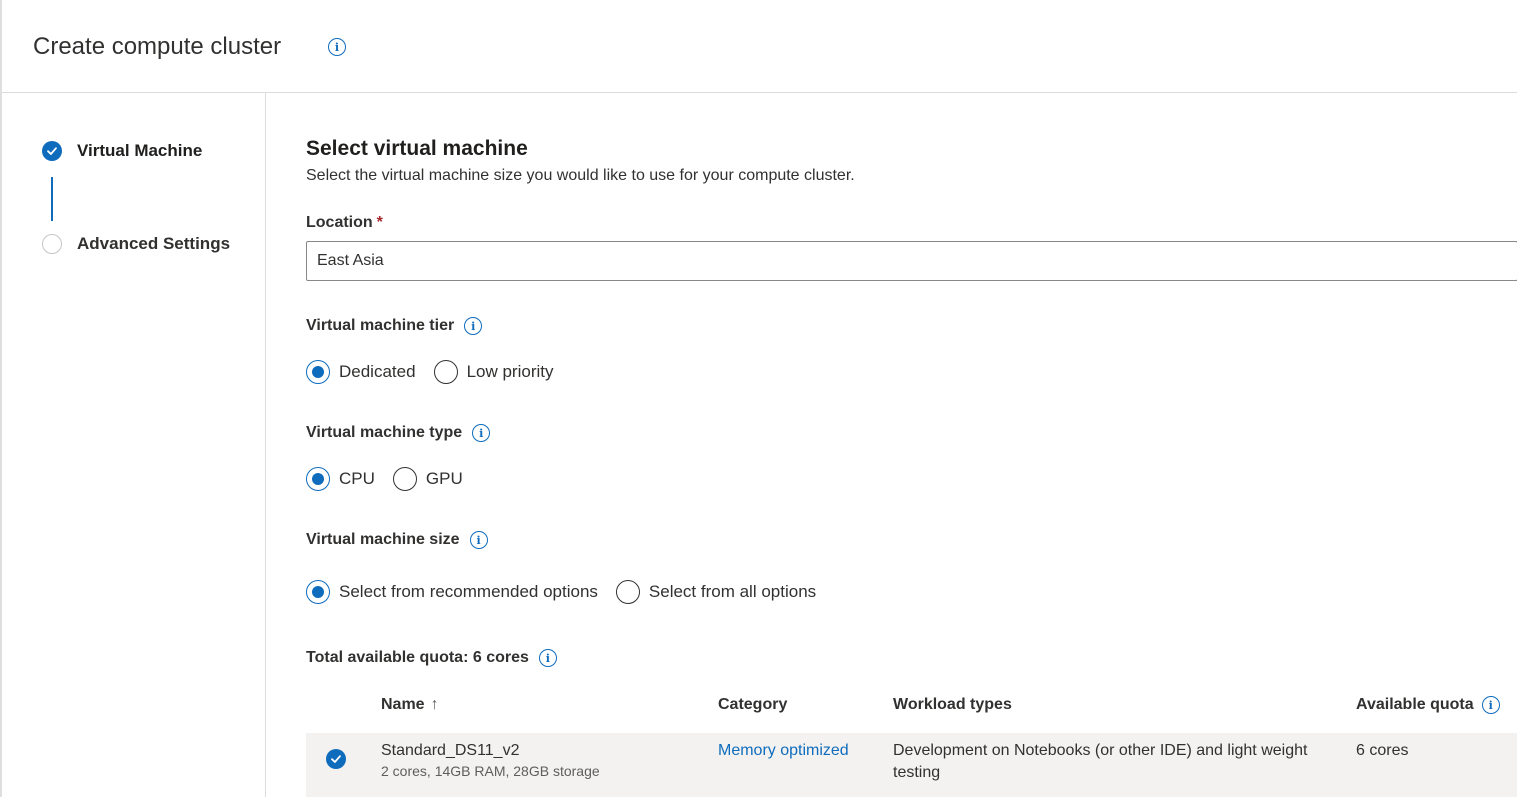 This screenshot has width=1517, height=797. Describe the element at coordinates (911, 261) in the screenshot. I see `location-field` at that location.